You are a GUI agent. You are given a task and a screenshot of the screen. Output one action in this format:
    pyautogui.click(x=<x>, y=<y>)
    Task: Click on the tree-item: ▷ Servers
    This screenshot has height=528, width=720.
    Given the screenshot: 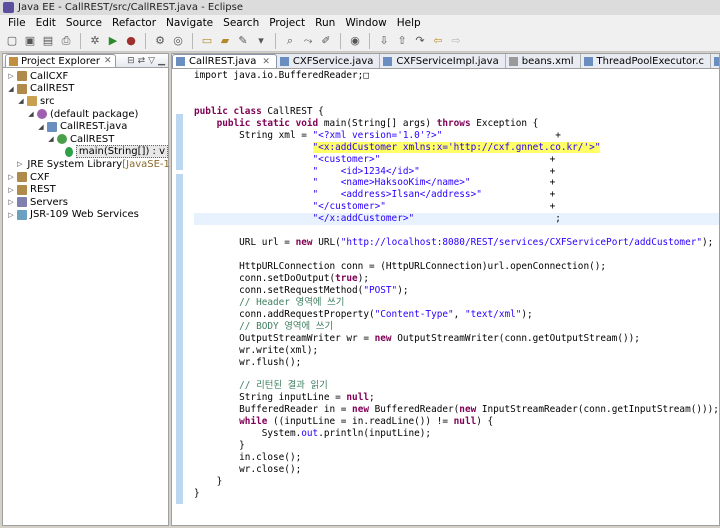 What is the action you would take?
    pyautogui.click(x=85, y=202)
    